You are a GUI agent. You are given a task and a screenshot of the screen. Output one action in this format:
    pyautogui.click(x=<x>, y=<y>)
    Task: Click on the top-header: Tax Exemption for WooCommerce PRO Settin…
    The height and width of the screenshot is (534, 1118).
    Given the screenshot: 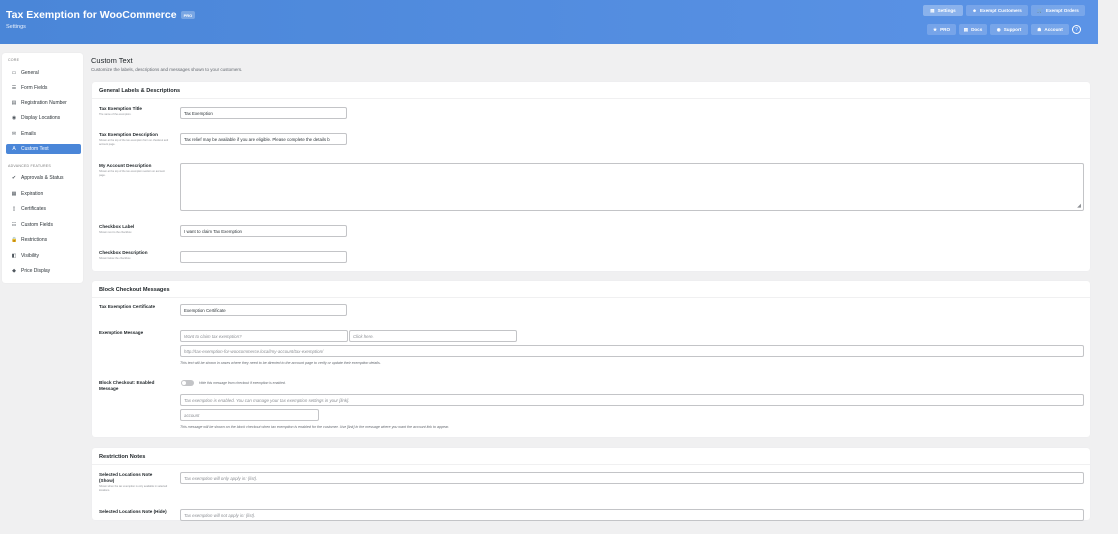 What is the action you would take?
    pyautogui.click(x=549, y=22)
    